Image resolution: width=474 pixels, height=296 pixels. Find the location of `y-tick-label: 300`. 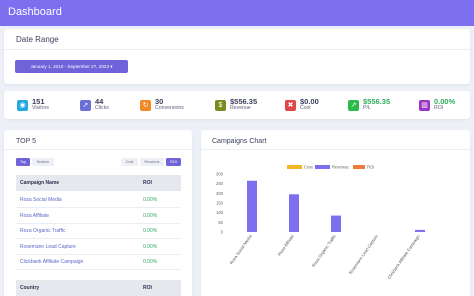

y-tick-label: 300 is located at coordinates (220, 174).